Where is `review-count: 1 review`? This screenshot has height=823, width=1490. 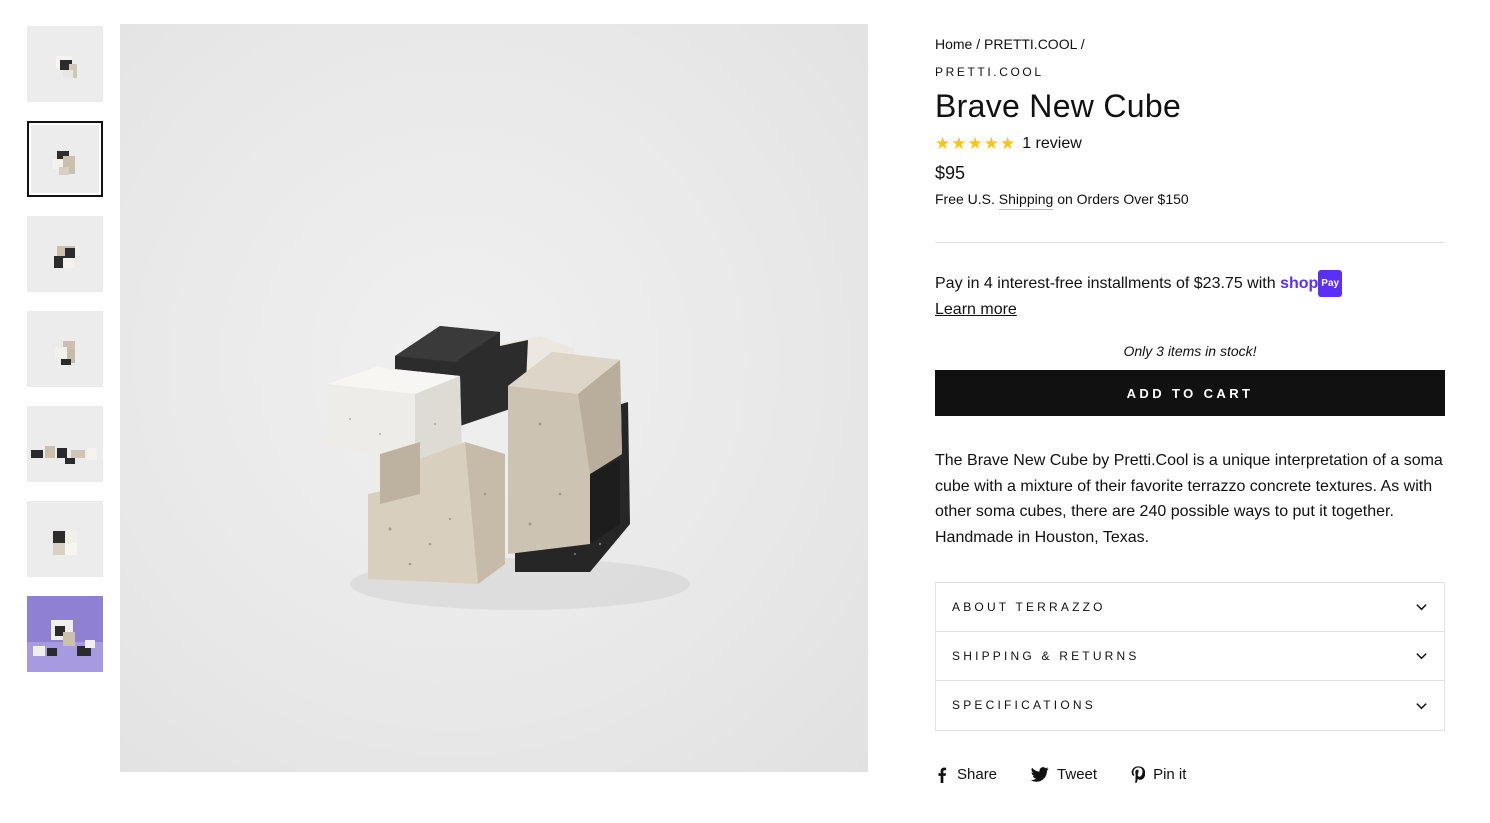
review-count: 1 review is located at coordinates (1052, 144).